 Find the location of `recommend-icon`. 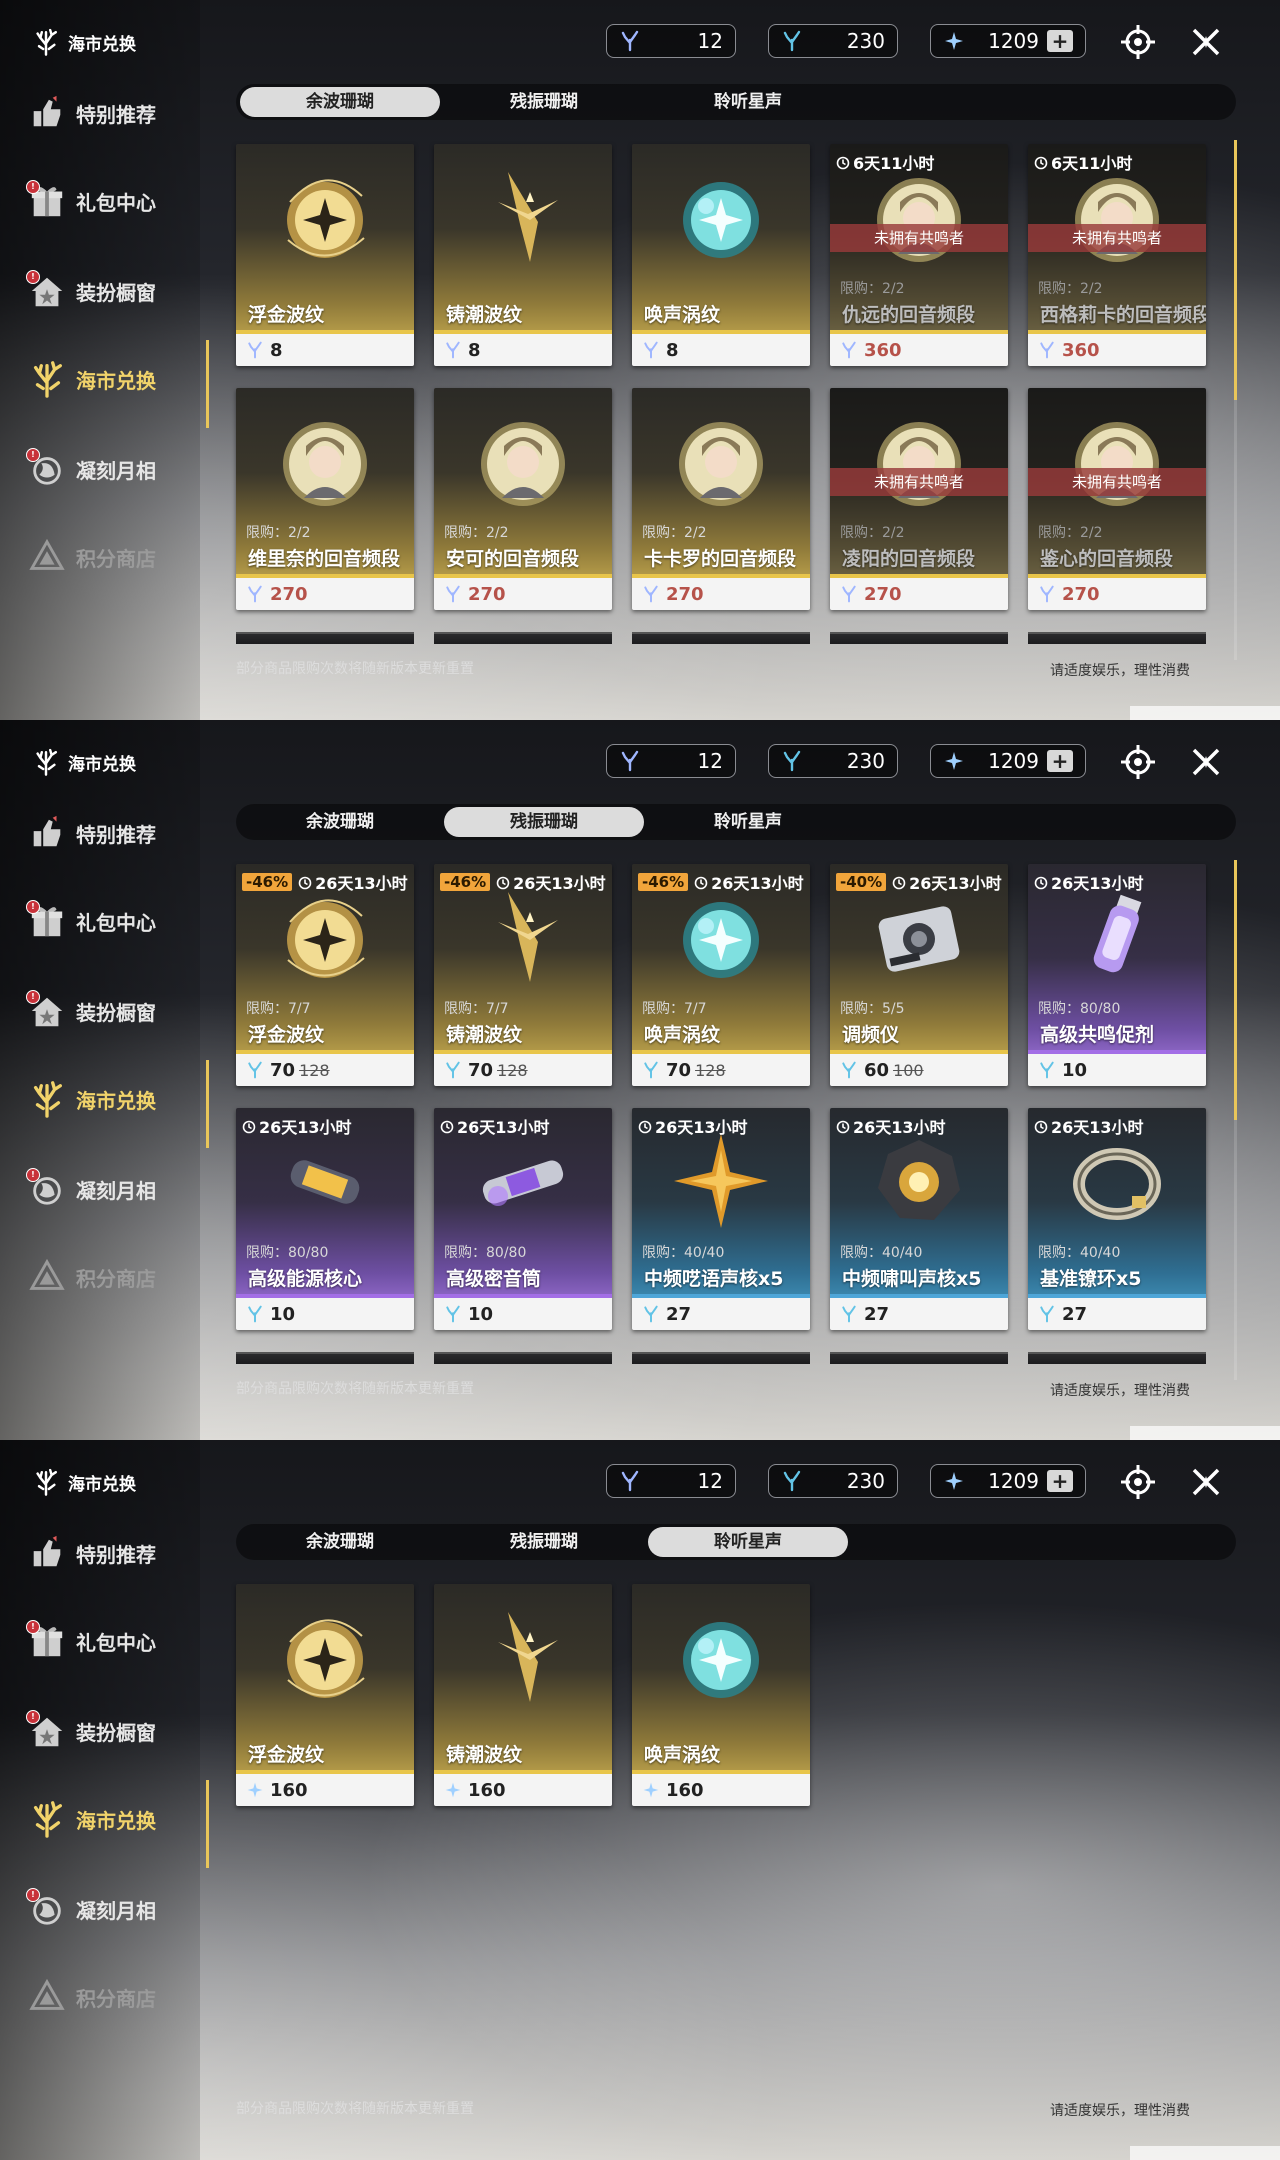

recommend-icon is located at coordinates (47, 1553).